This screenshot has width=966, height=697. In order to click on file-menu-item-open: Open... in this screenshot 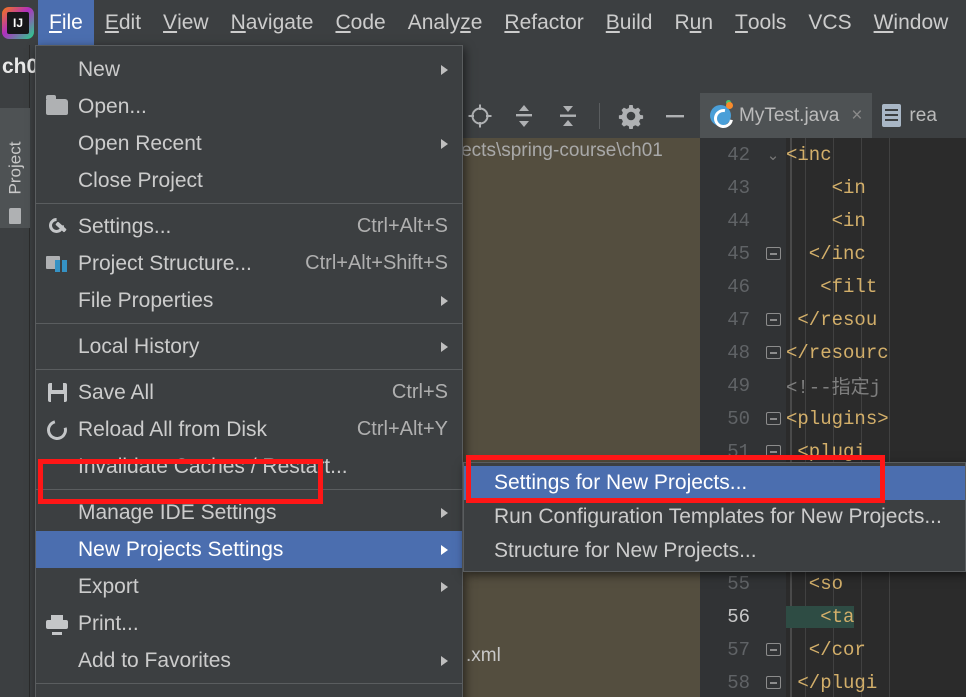, I will do `click(249, 106)`.